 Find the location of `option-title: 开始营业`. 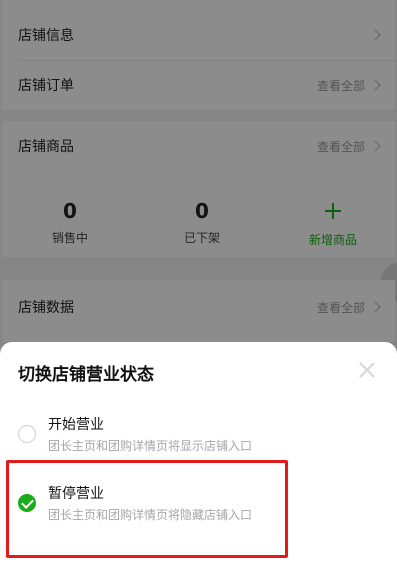

option-title: 开始营业 is located at coordinates (76, 425).